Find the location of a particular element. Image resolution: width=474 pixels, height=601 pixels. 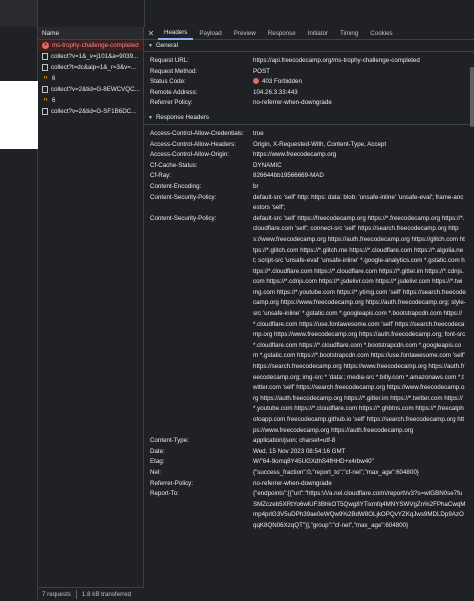

tab-preview: Preview is located at coordinates (245, 33).